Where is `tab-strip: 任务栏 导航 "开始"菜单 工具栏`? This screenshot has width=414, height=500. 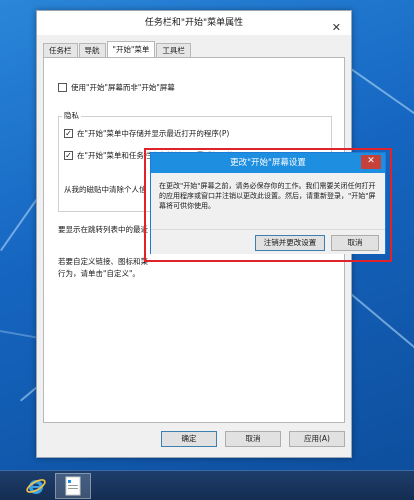
tab-strip: 任务栏 导航 "开始"菜单 工具栏 is located at coordinates (117, 49).